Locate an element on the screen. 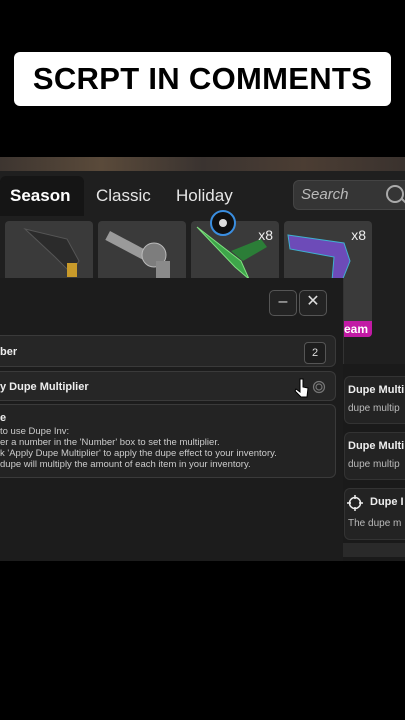 The image size is (405, 720). tab-season-1: Season 1 is located at coordinates (42, 210).